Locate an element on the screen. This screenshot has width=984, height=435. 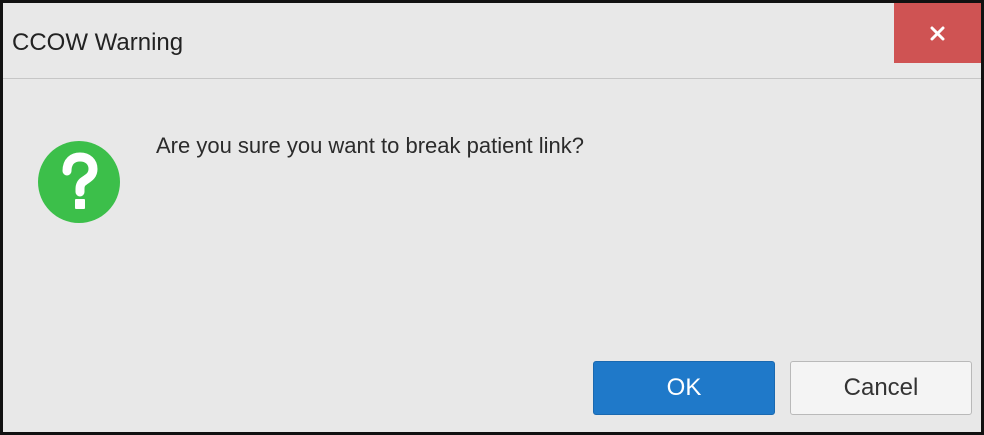
close-button is located at coordinates (937, 33).